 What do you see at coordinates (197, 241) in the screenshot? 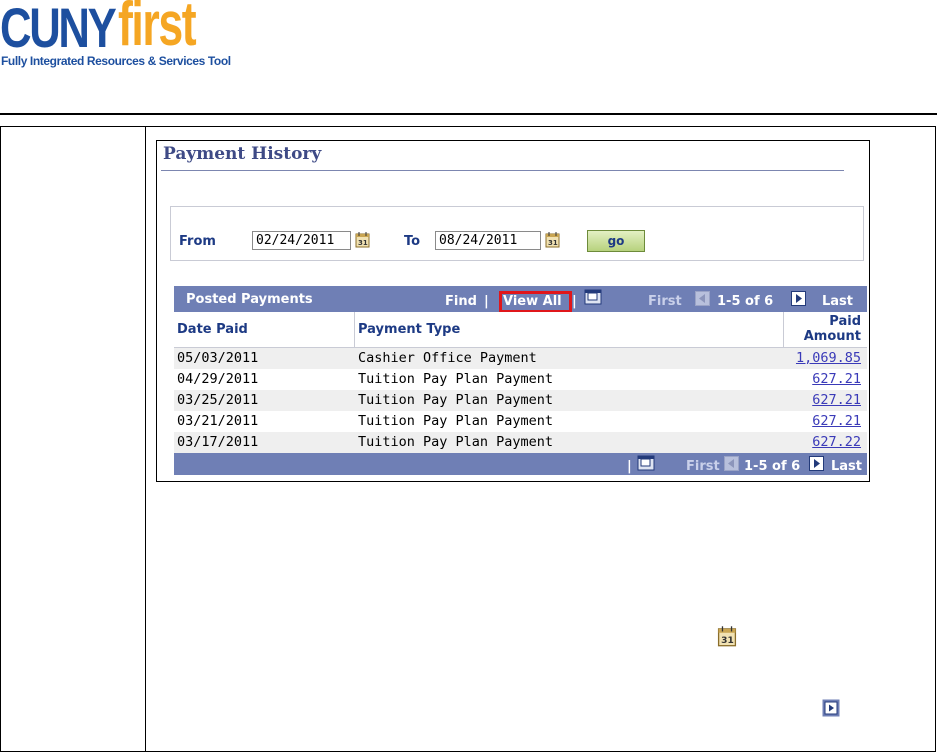
I see `from-label: From` at bounding box center [197, 241].